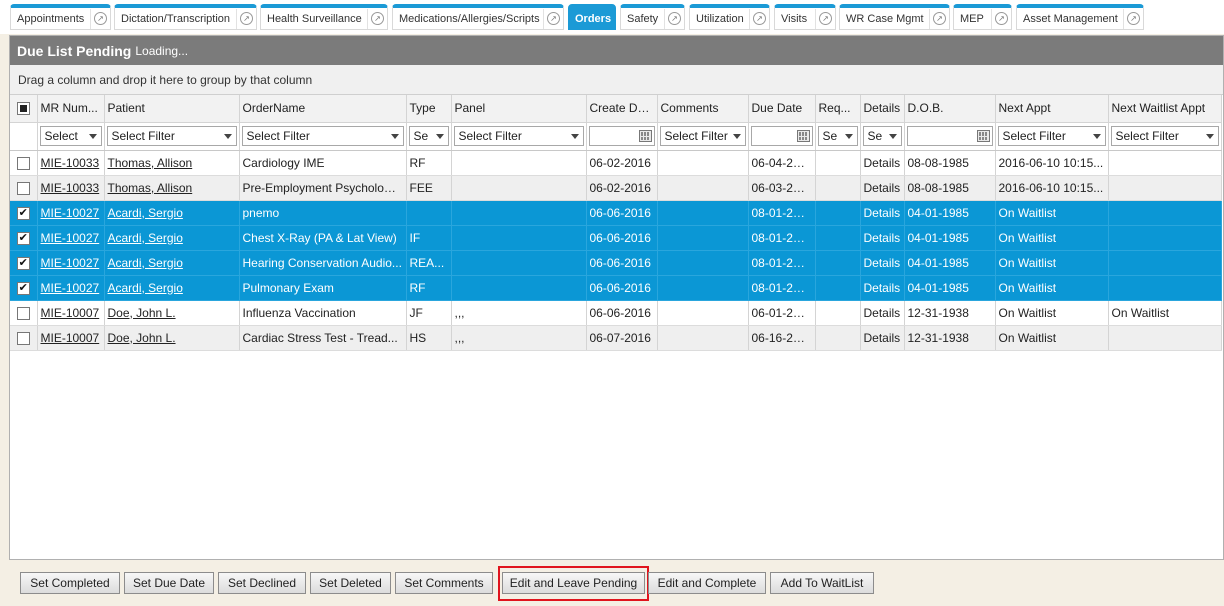 The image size is (1224, 606). Describe the element at coordinates (882, 136) in the screenshot. I see `details-filter: Se` at that location.